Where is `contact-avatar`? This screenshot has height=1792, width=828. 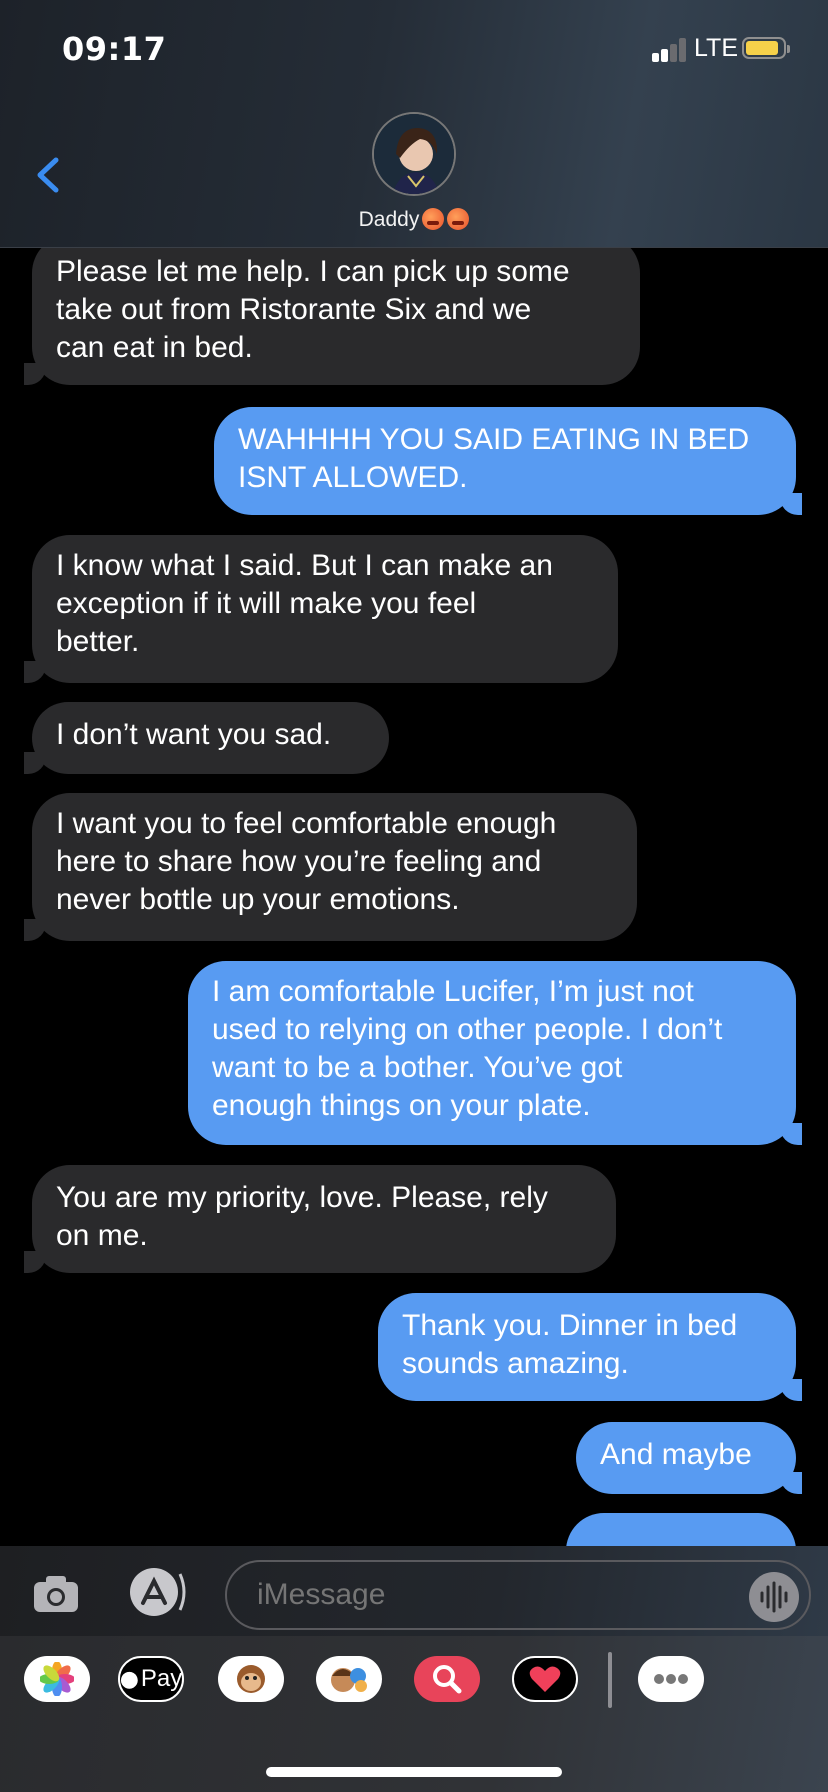 contact-avatar is located at coordinates (414, 154).